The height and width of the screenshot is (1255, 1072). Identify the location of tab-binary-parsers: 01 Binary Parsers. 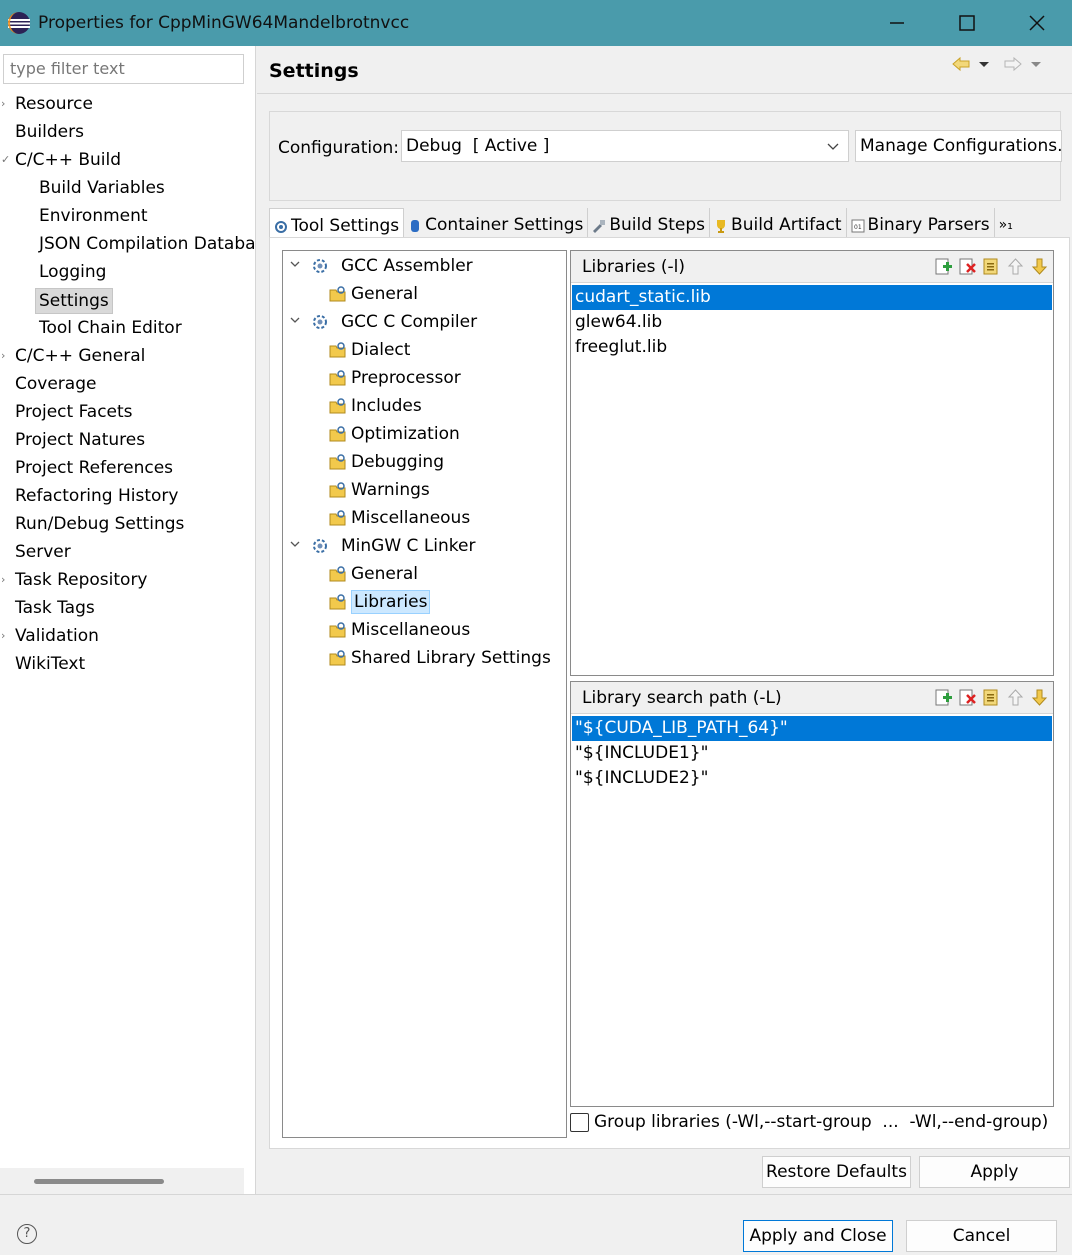
(921, 223).